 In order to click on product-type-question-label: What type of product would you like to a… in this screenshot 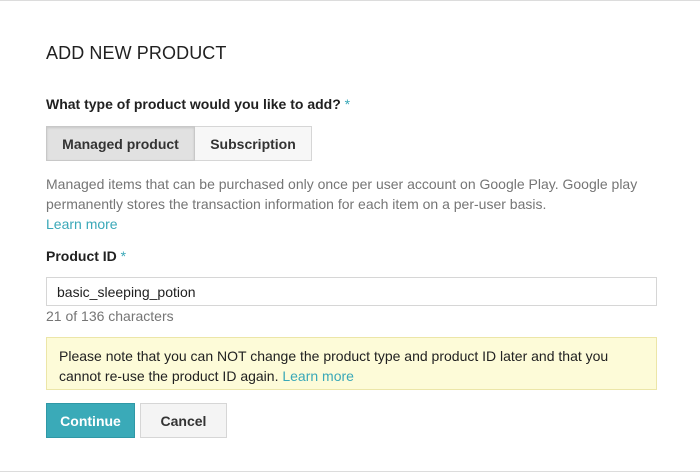, I will do `click(193, 104)`.